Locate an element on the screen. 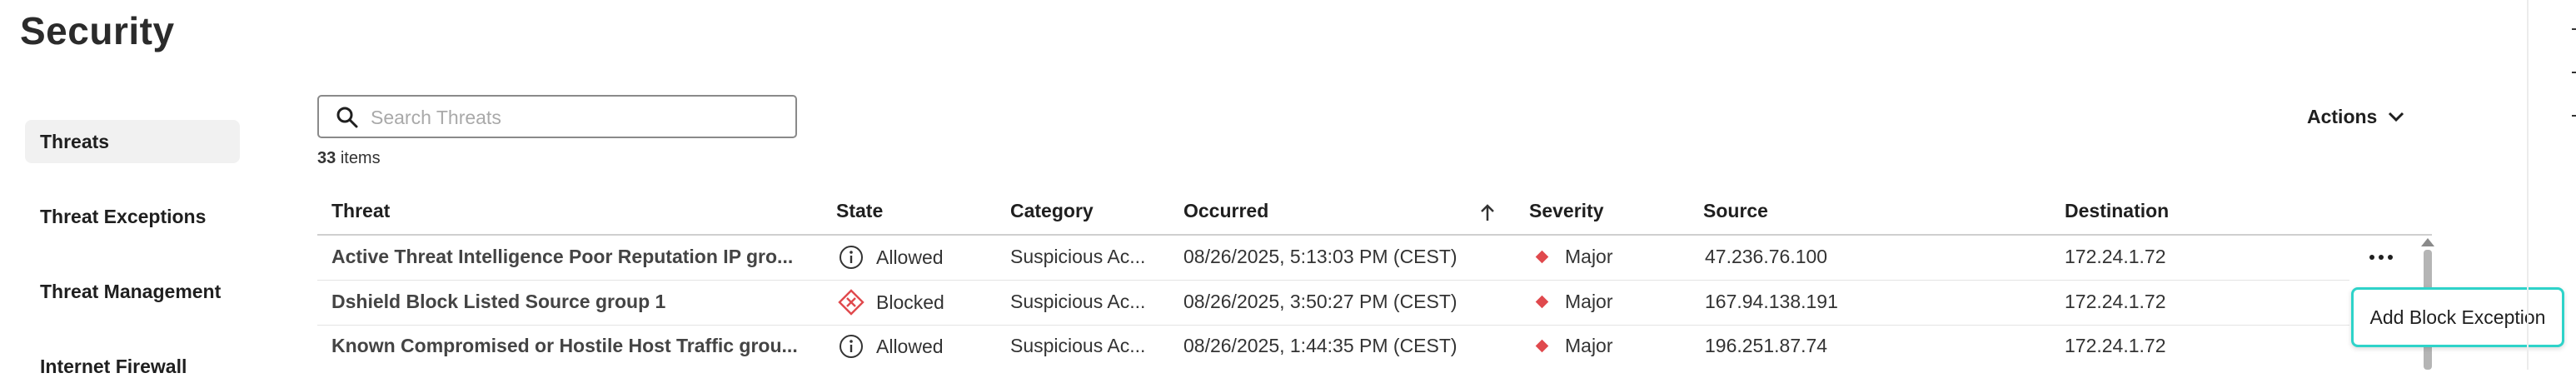 Image resolution: width=2576 pixels, height=388 pixels. header-divider is located at coordinates (1374, 235).